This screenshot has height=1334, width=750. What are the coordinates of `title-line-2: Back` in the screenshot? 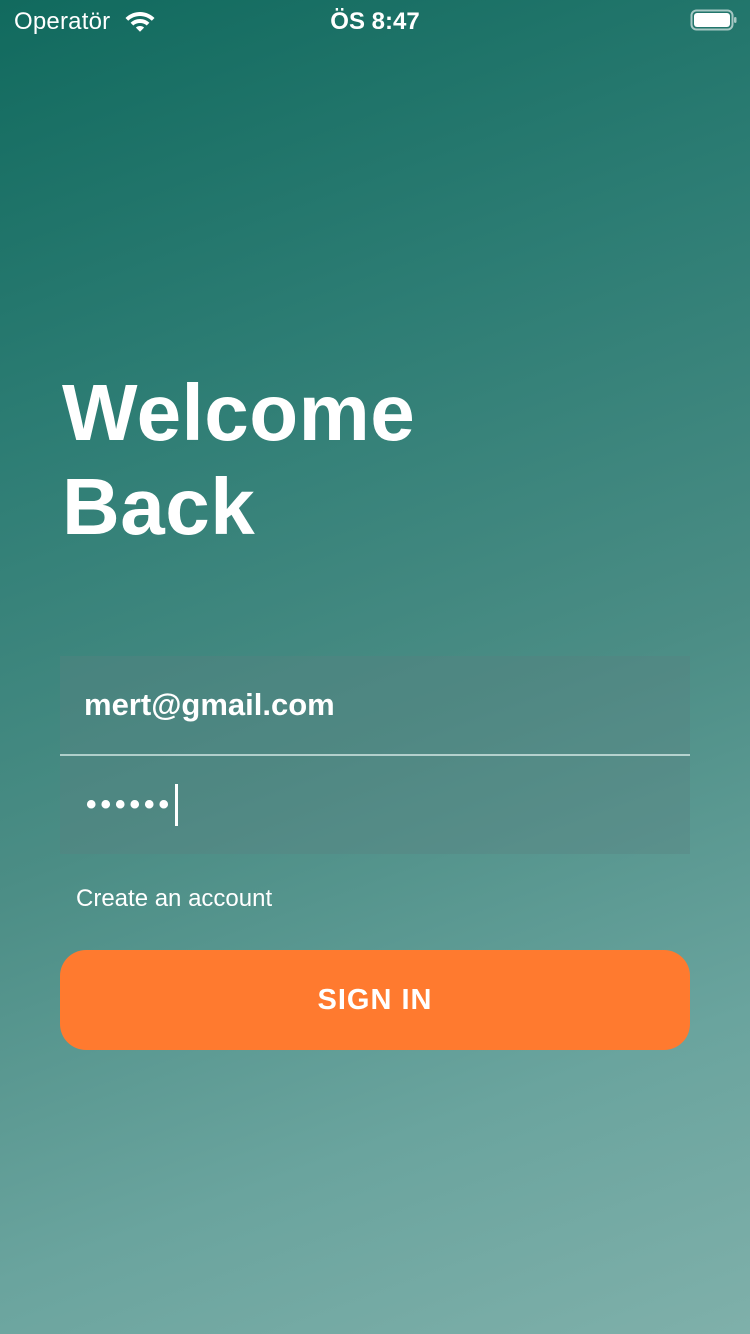 It's located at (159, 506).